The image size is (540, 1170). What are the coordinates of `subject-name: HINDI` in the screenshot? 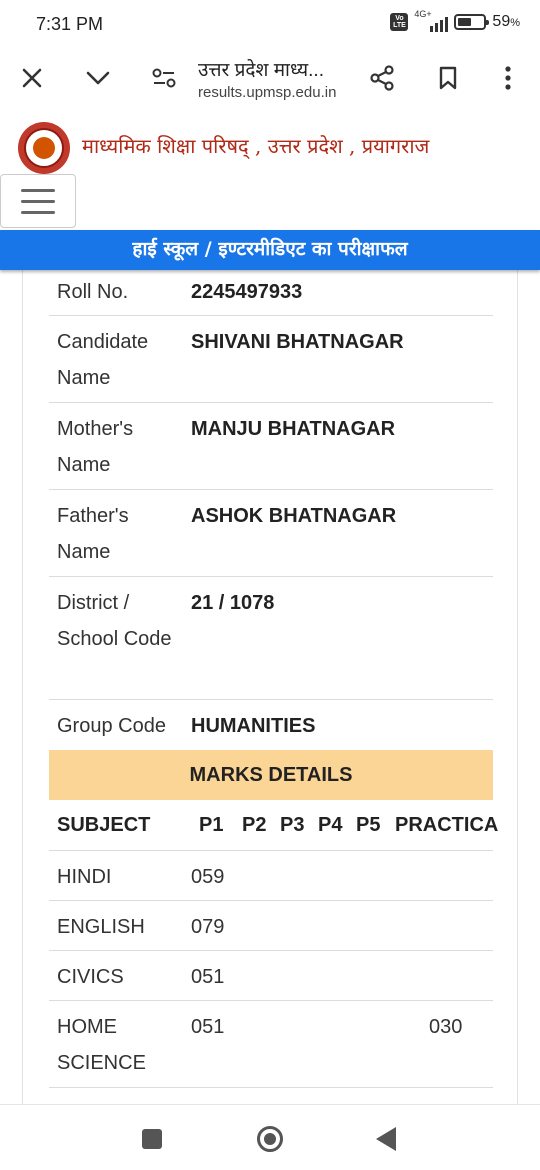 It's located at (84, 877).